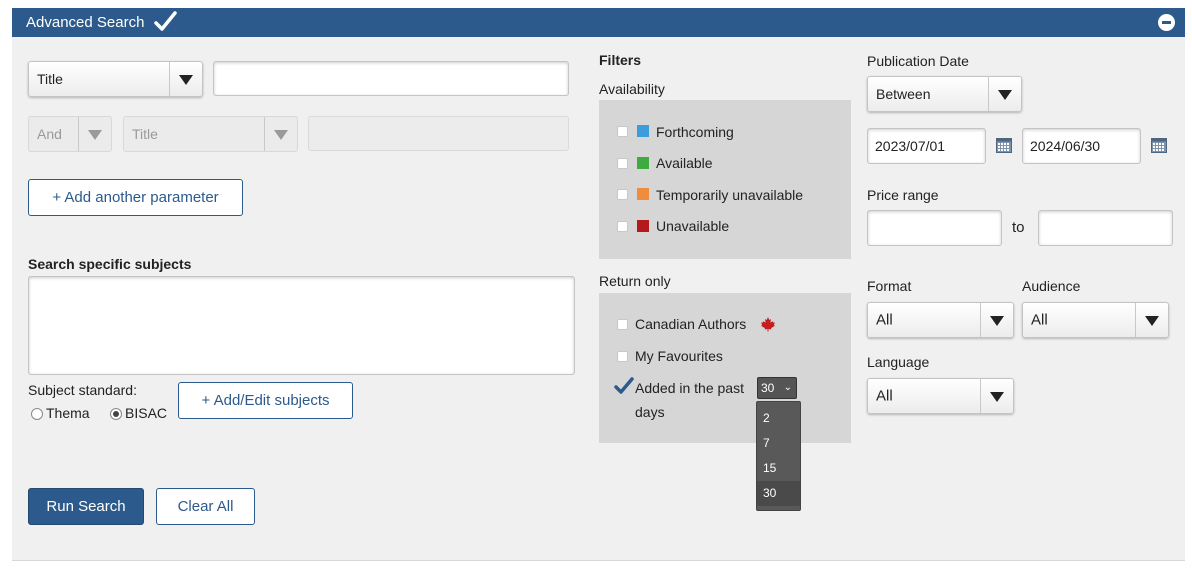  I want to click on search-term-input, so click(391, 78).